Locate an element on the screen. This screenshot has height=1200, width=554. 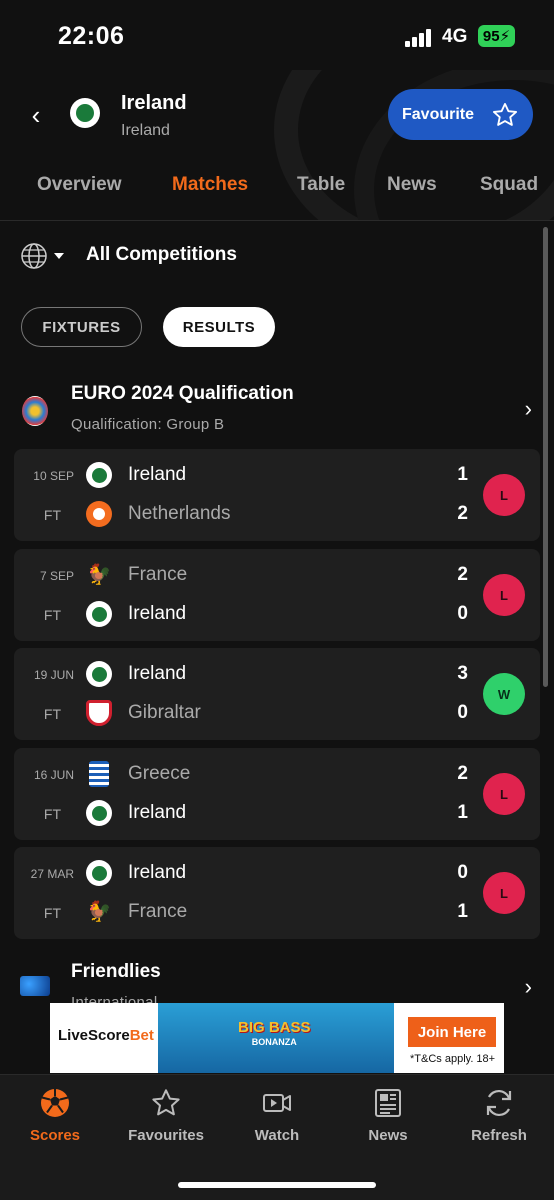
favourite-button: Favourite is located at coordinates (460, 114).